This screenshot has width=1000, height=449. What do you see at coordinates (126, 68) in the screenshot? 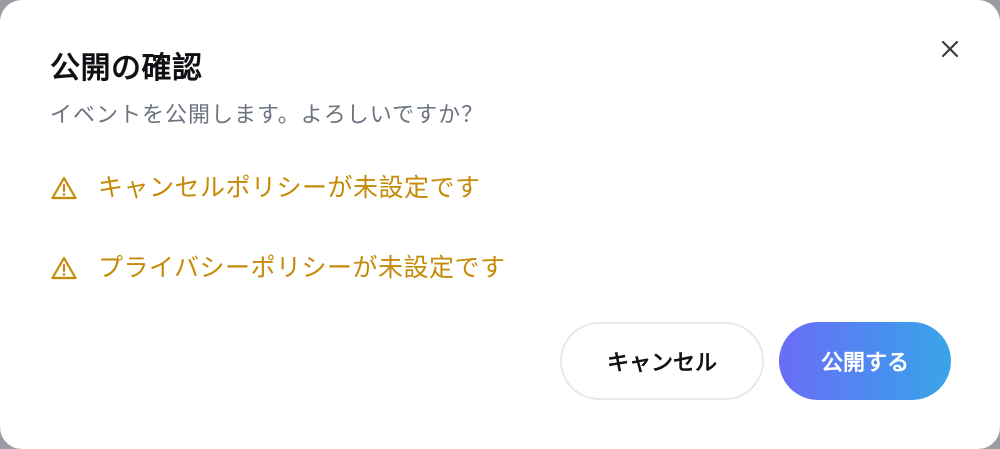
I see `dialog-title: 公開の確認` at bounding box center [126, 68].